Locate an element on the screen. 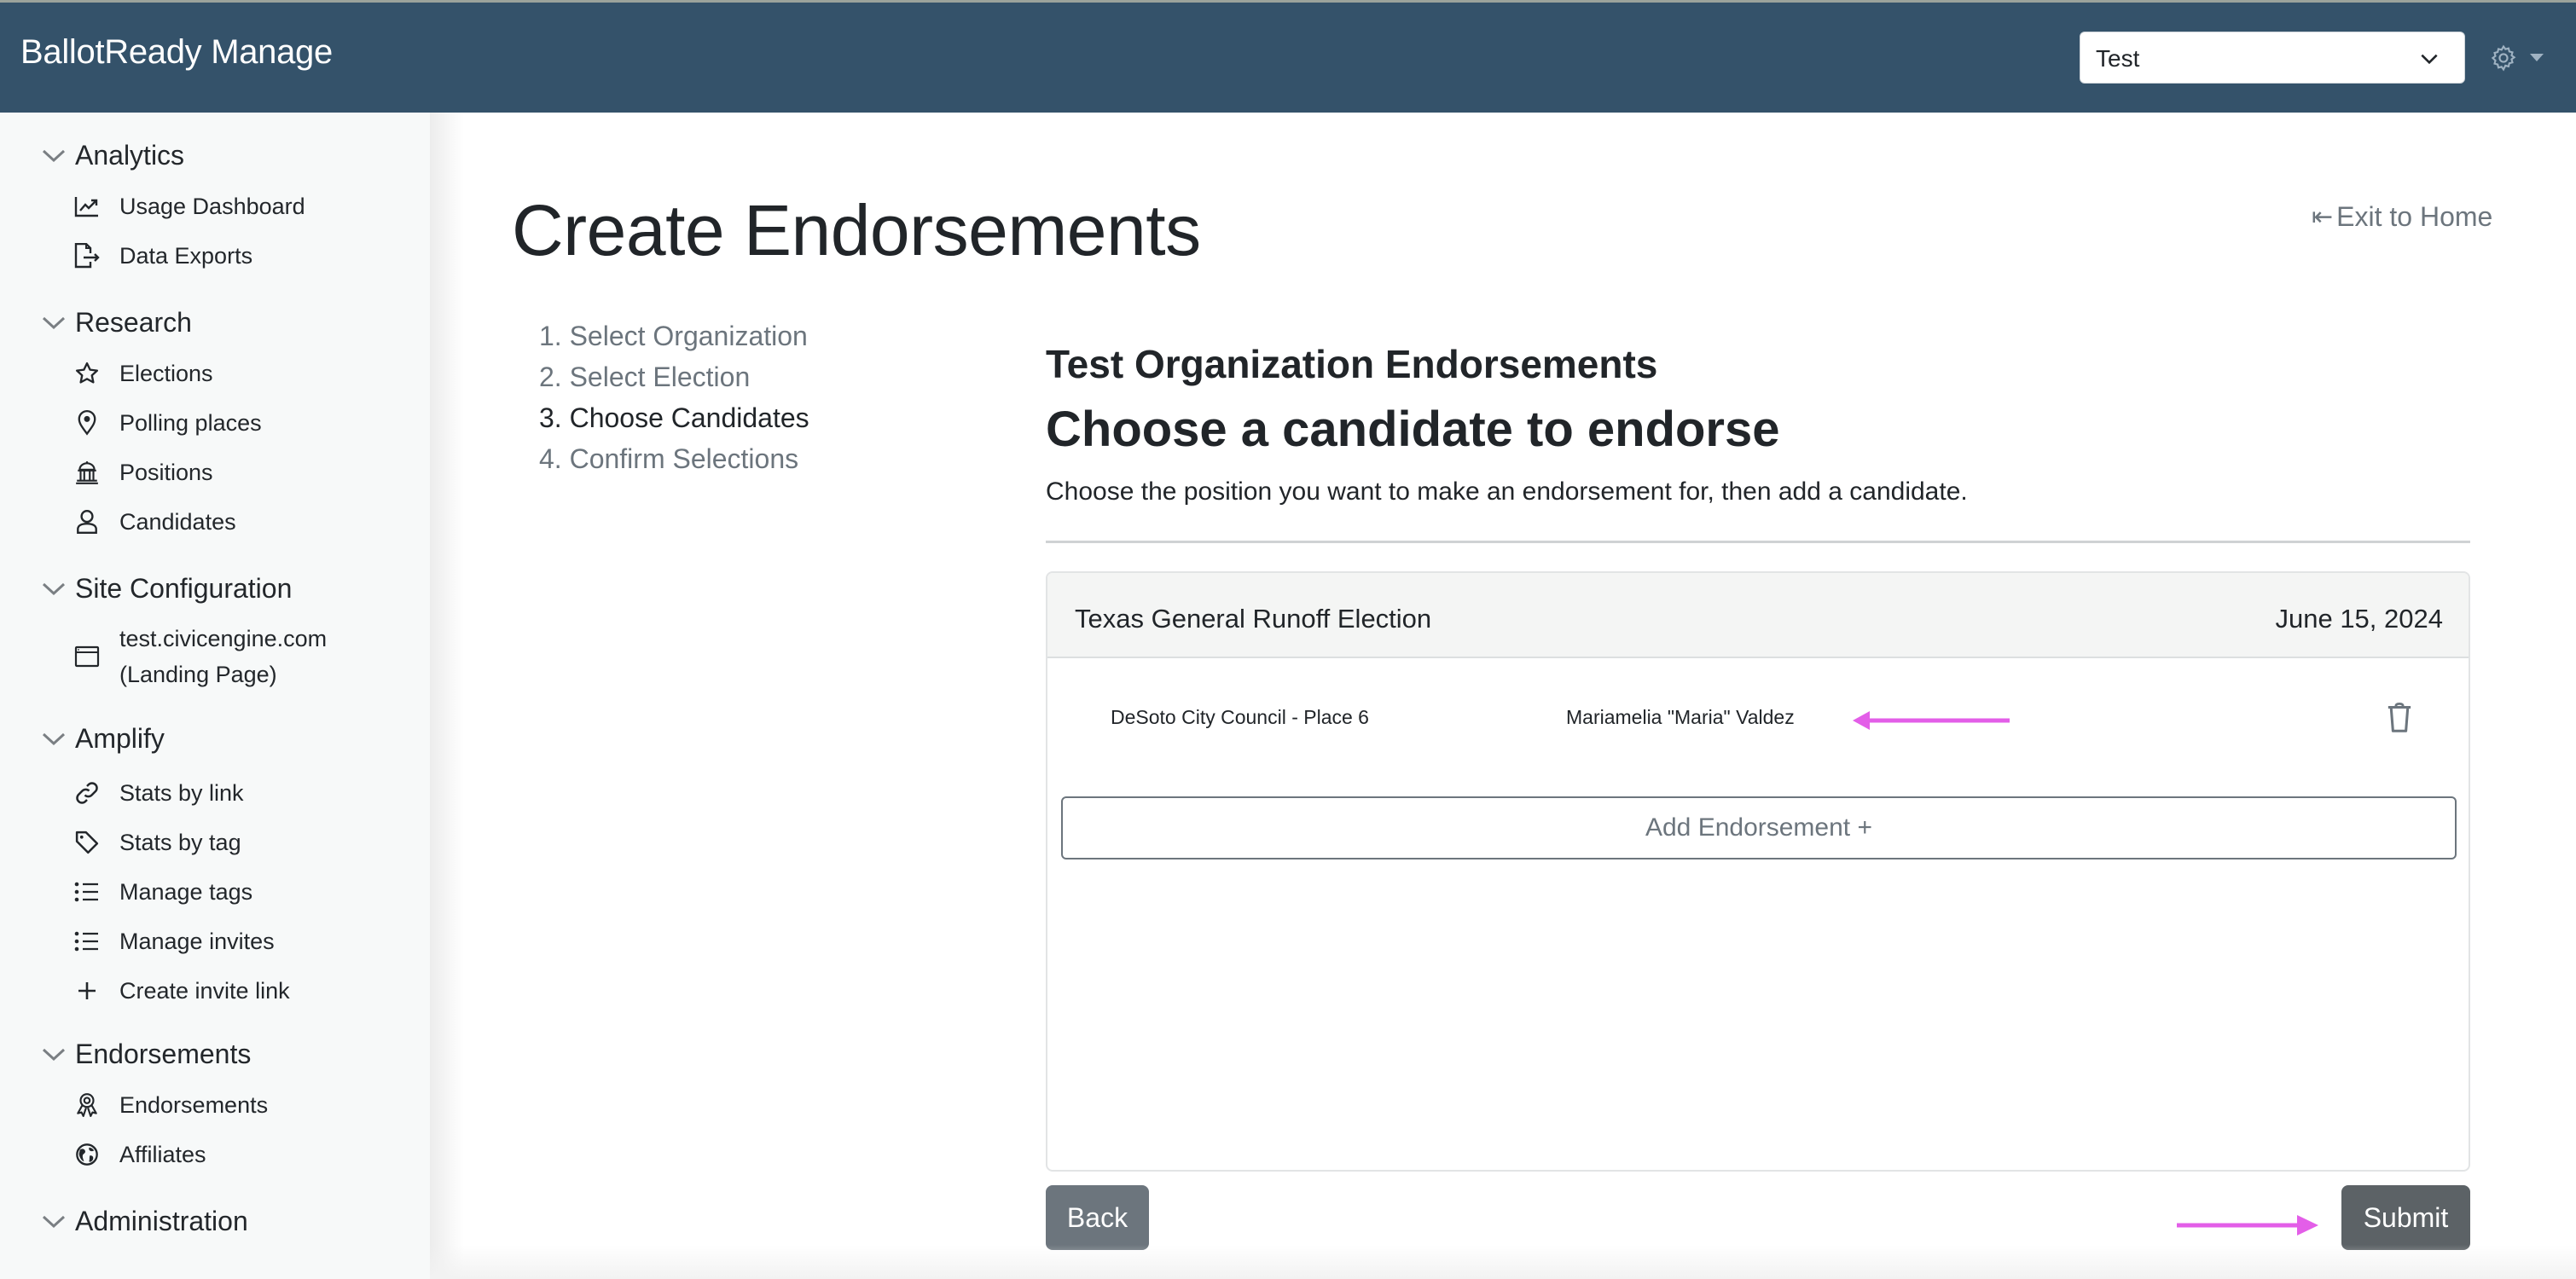 The width and height of the screenshot is (2576, 1279). sidebar-item-polling-places: Polling places is located at coordinates (167, 423).